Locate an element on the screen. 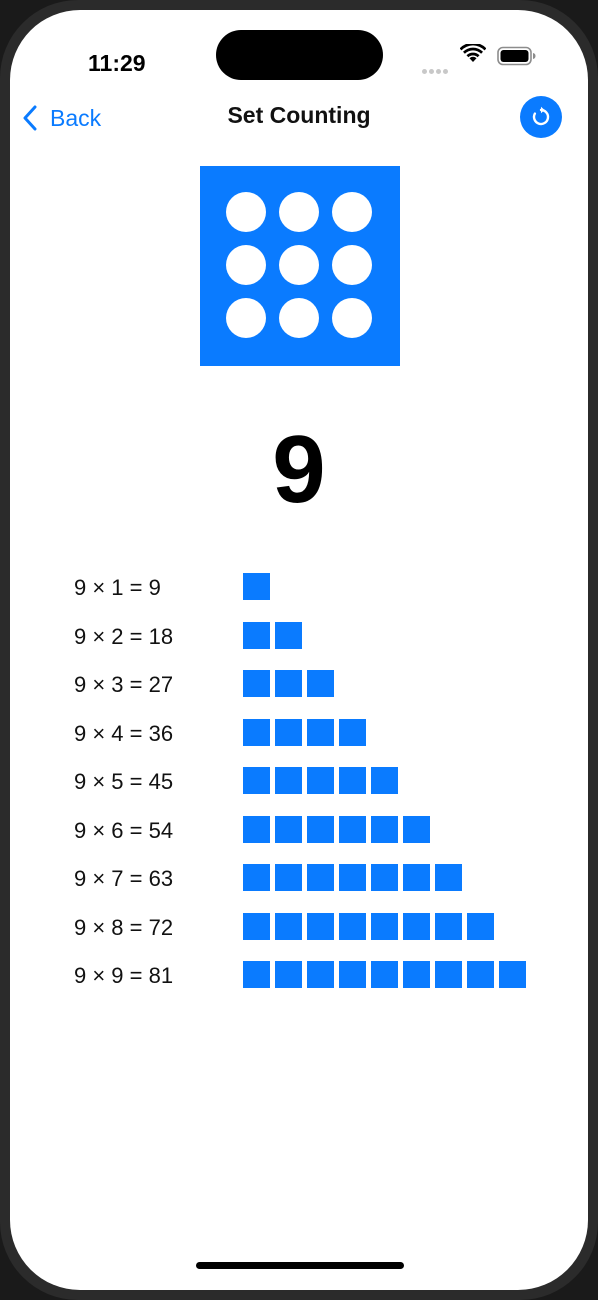 The image size is (598, 1300). equation-label: 9 × 7 = 63 is located at coordinates (124, 878).